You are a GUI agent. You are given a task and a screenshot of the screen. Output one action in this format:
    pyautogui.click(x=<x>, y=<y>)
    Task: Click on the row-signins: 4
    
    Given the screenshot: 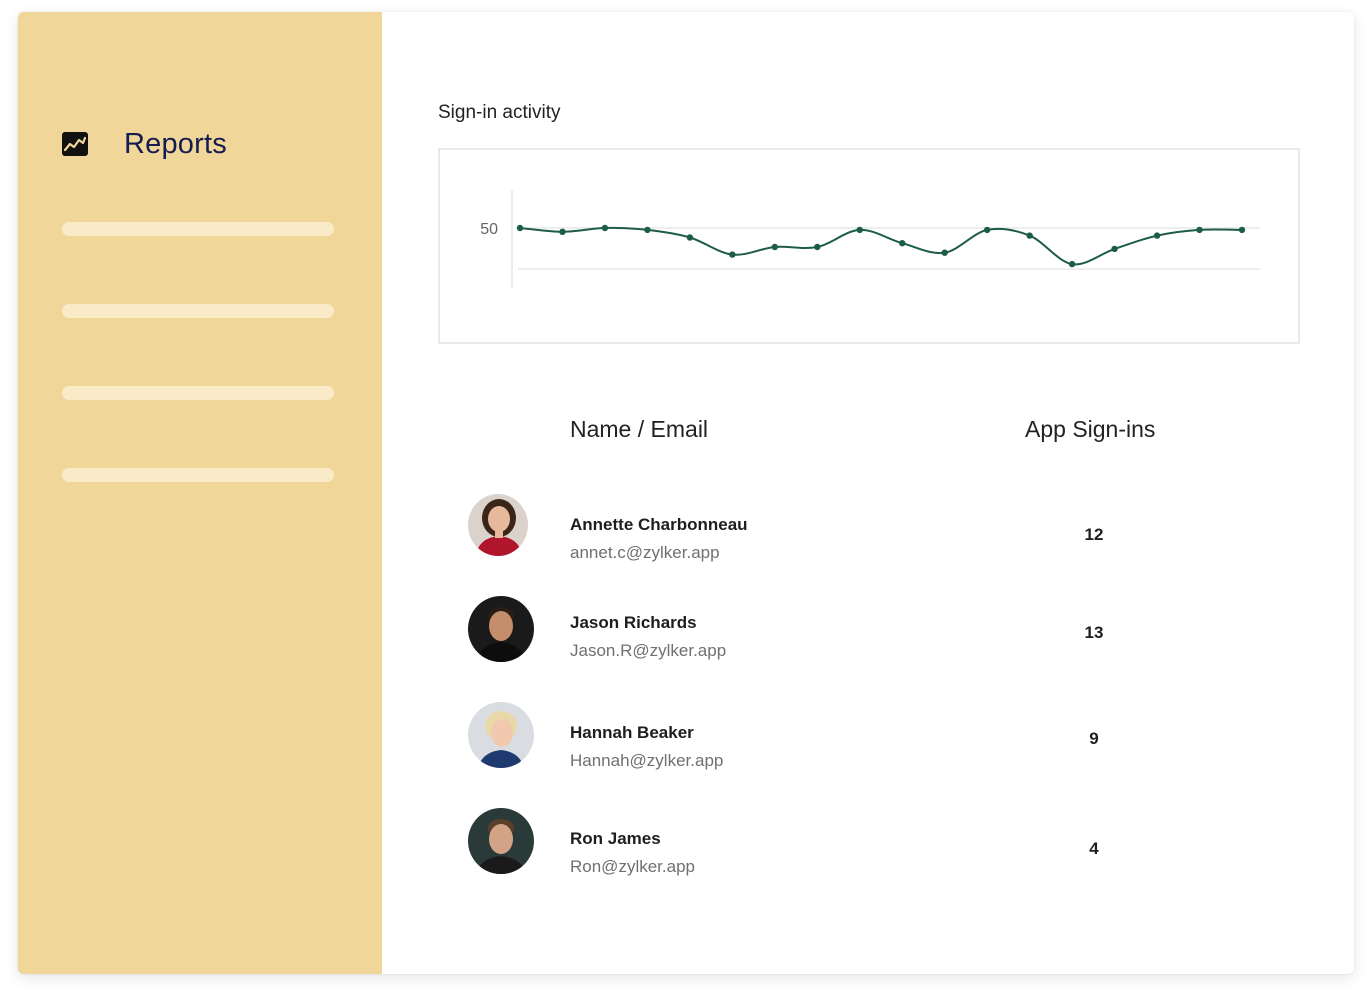 What is the action you would take?
    pyautogui.click(x=1094, y=849)
    